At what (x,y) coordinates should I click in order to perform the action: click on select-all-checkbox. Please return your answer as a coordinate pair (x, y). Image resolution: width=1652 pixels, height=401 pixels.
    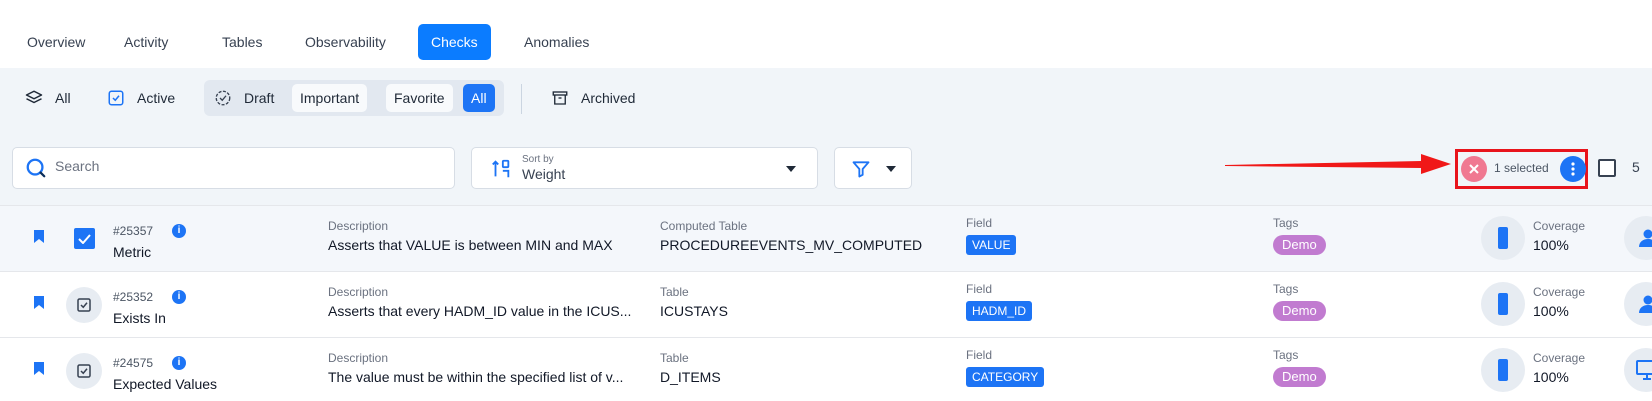
    Looking at the image, I should click on (1607, 168).